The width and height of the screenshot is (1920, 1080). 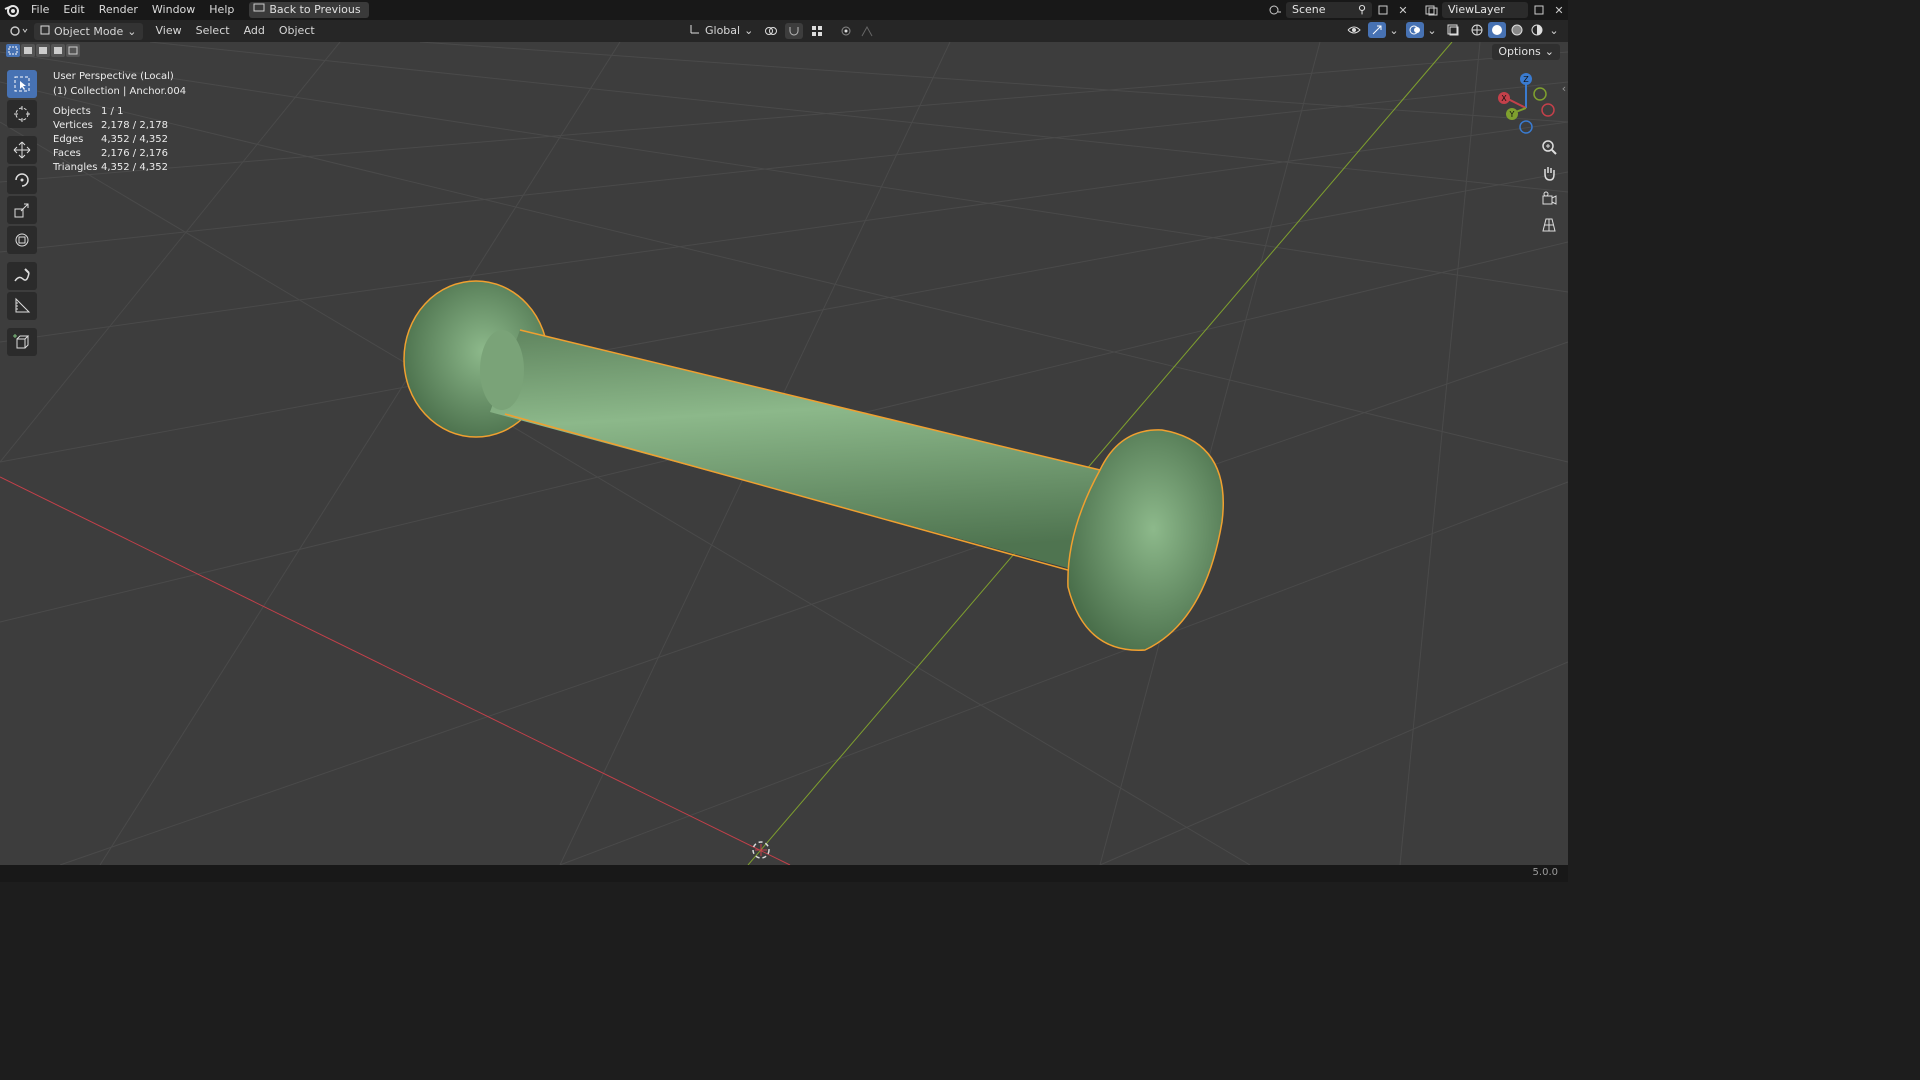 I want to click on view-layer-selector-icon, so click(x=1431, y=10).